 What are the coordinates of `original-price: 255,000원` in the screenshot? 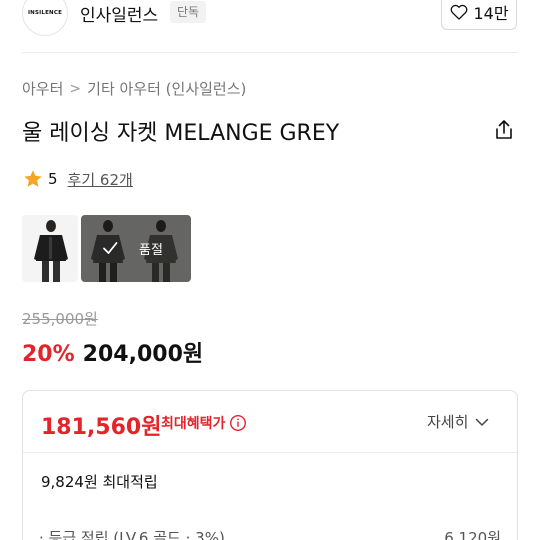 It's located at (60, 319).